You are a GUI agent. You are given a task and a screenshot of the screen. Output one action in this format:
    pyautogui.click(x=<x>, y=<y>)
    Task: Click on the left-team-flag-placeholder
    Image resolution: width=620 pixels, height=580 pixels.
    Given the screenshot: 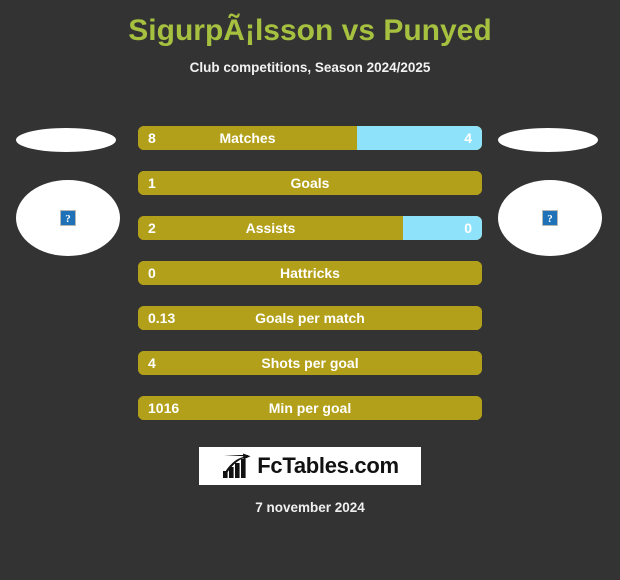 What is the action you would take?
    pyautogui.click(x=66, y=140)
    